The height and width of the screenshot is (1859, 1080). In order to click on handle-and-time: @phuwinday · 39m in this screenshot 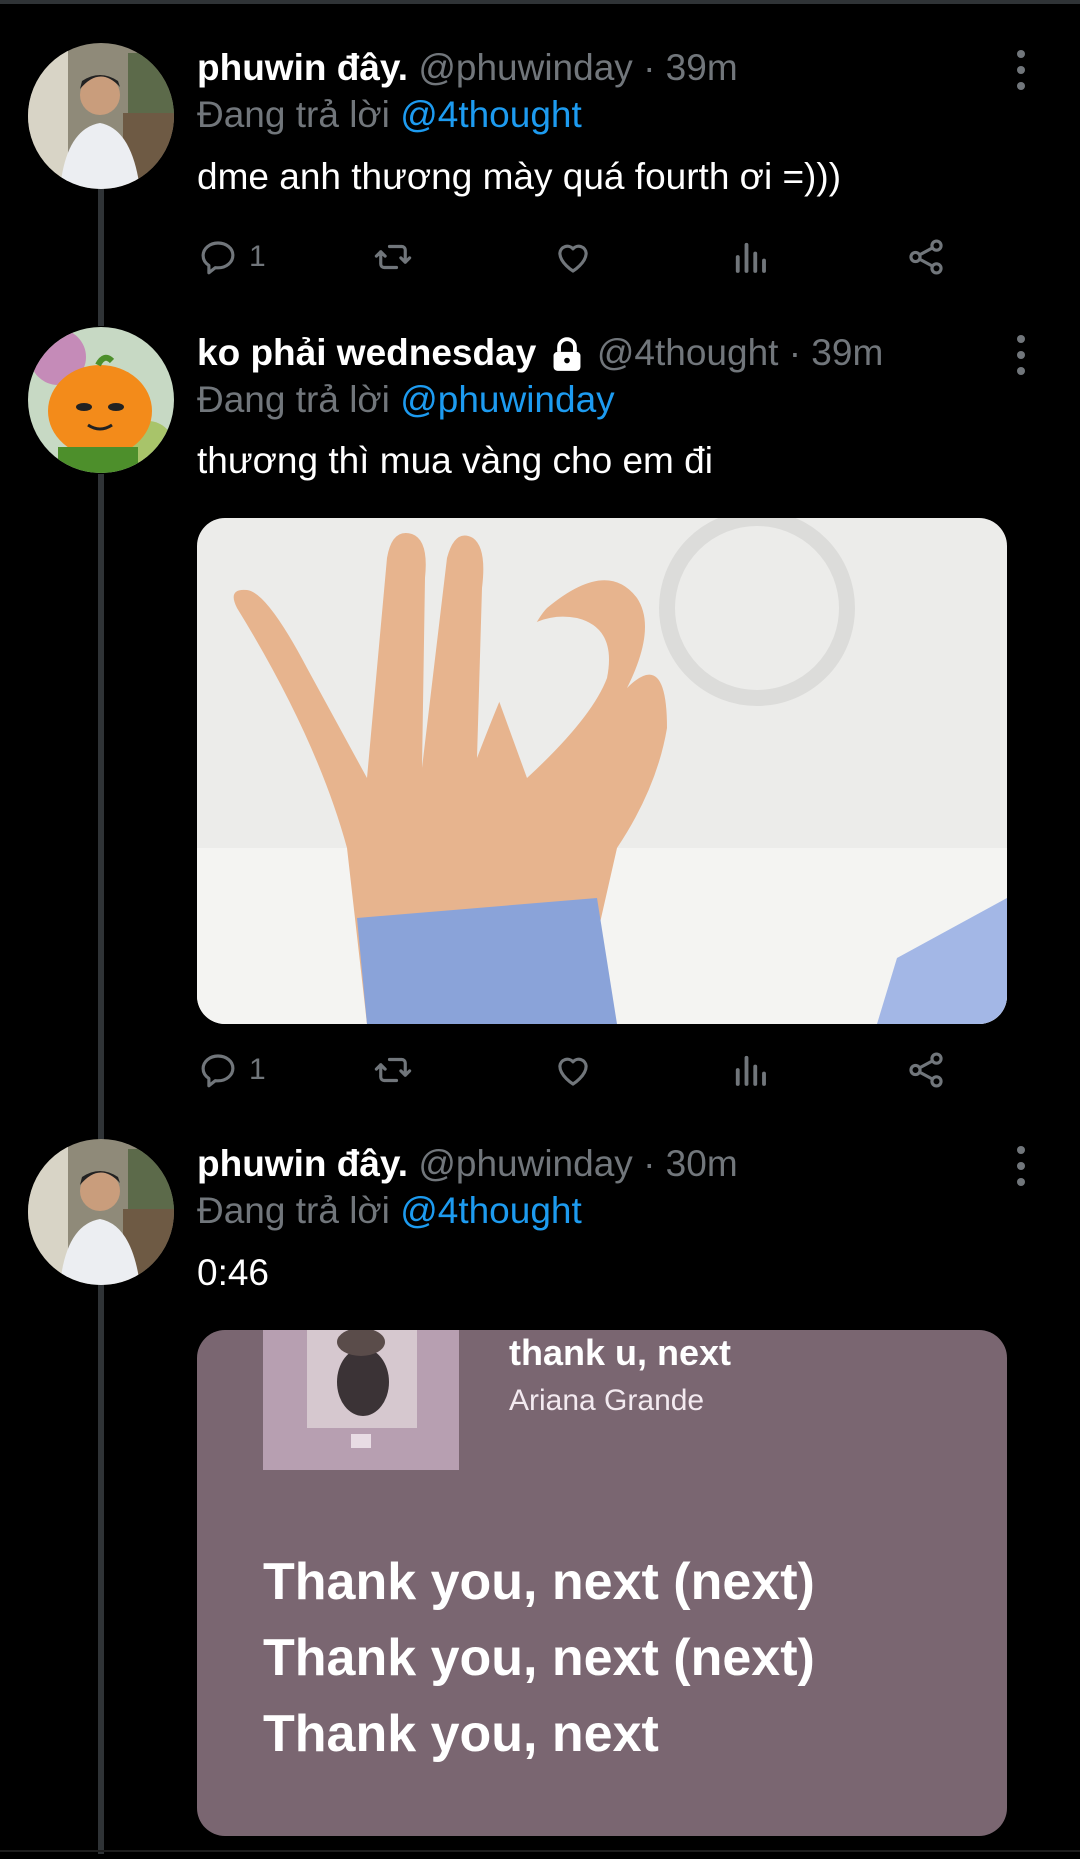, I will do `click(577, 67)`.